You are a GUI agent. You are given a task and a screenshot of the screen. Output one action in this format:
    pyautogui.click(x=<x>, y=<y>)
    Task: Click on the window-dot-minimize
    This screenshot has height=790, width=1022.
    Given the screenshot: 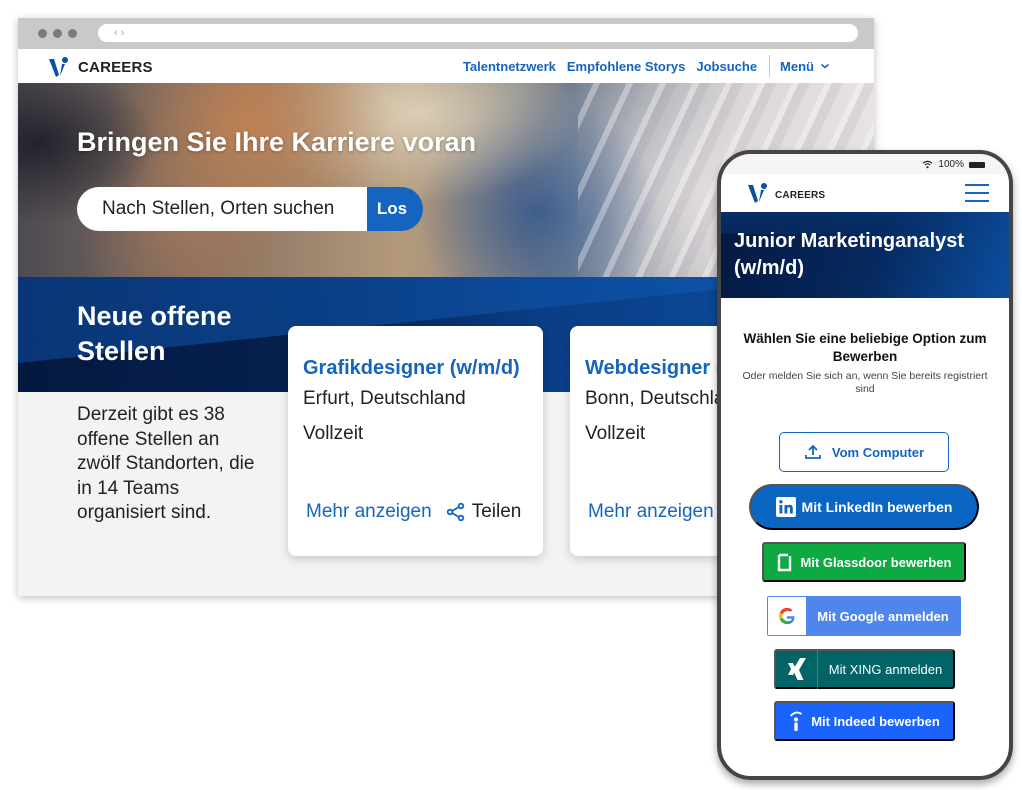 What is the action you would take?
    pyautogui.click(x=57, y=33)
    